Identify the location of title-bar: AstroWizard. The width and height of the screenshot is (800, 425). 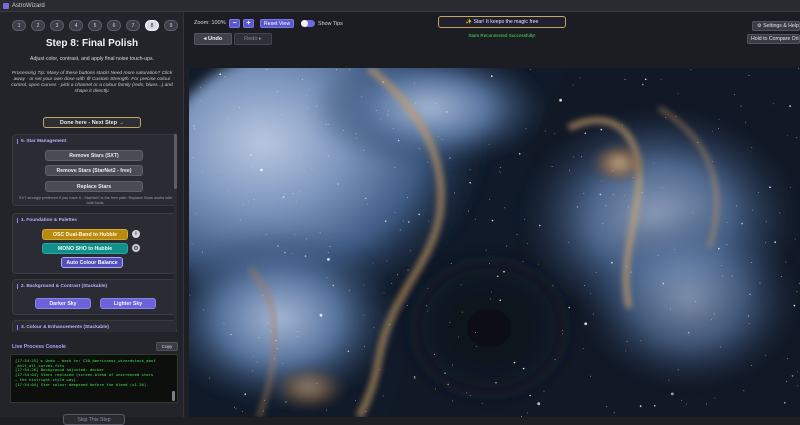
(400, 6).